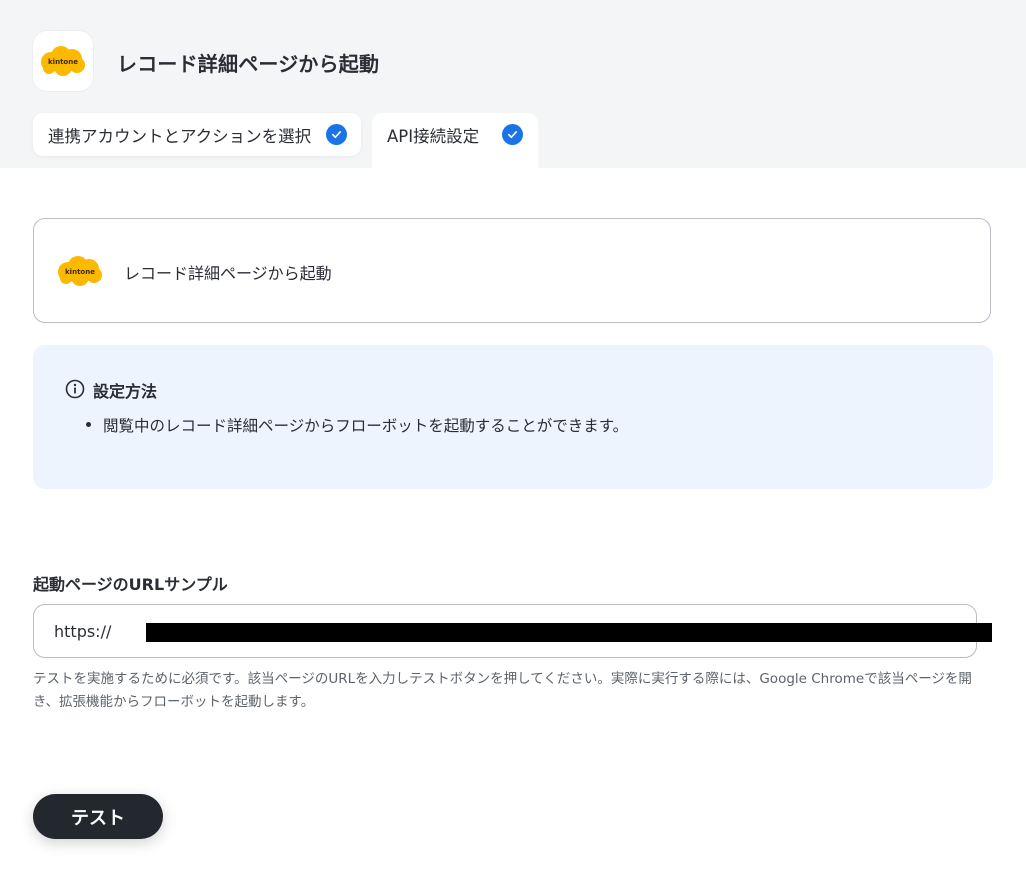 This screenshot has width=1026, height=871. What do you see at coordinates (180, 136) in the screenshot?
I see `tab-label: 連携アカウントとアクションを選択` at bounding box center [180, 136].